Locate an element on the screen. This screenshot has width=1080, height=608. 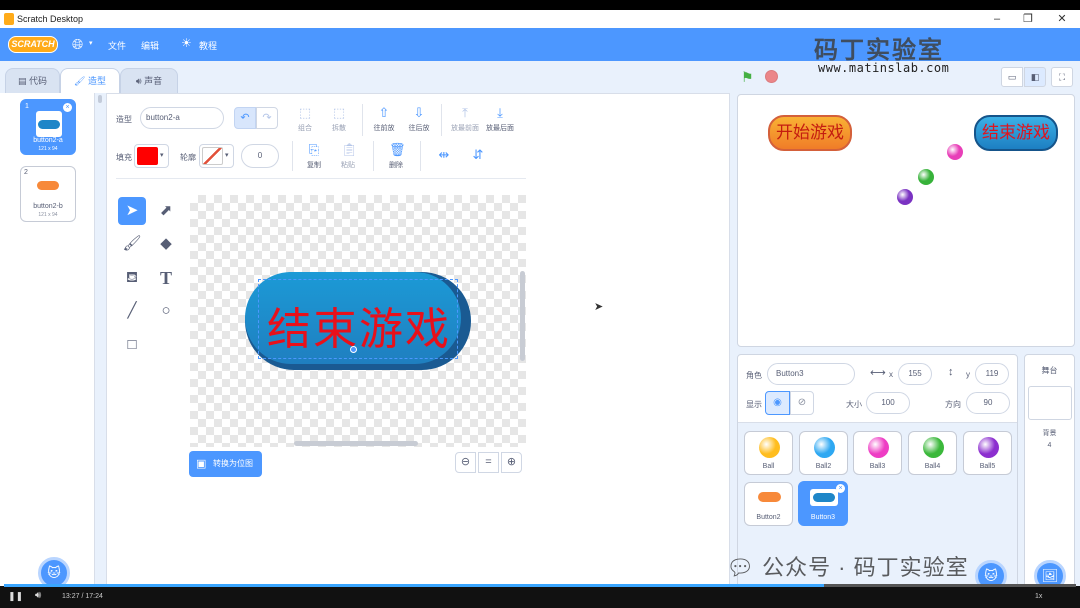
size-input: 100 is located at coordinates (888, 403).